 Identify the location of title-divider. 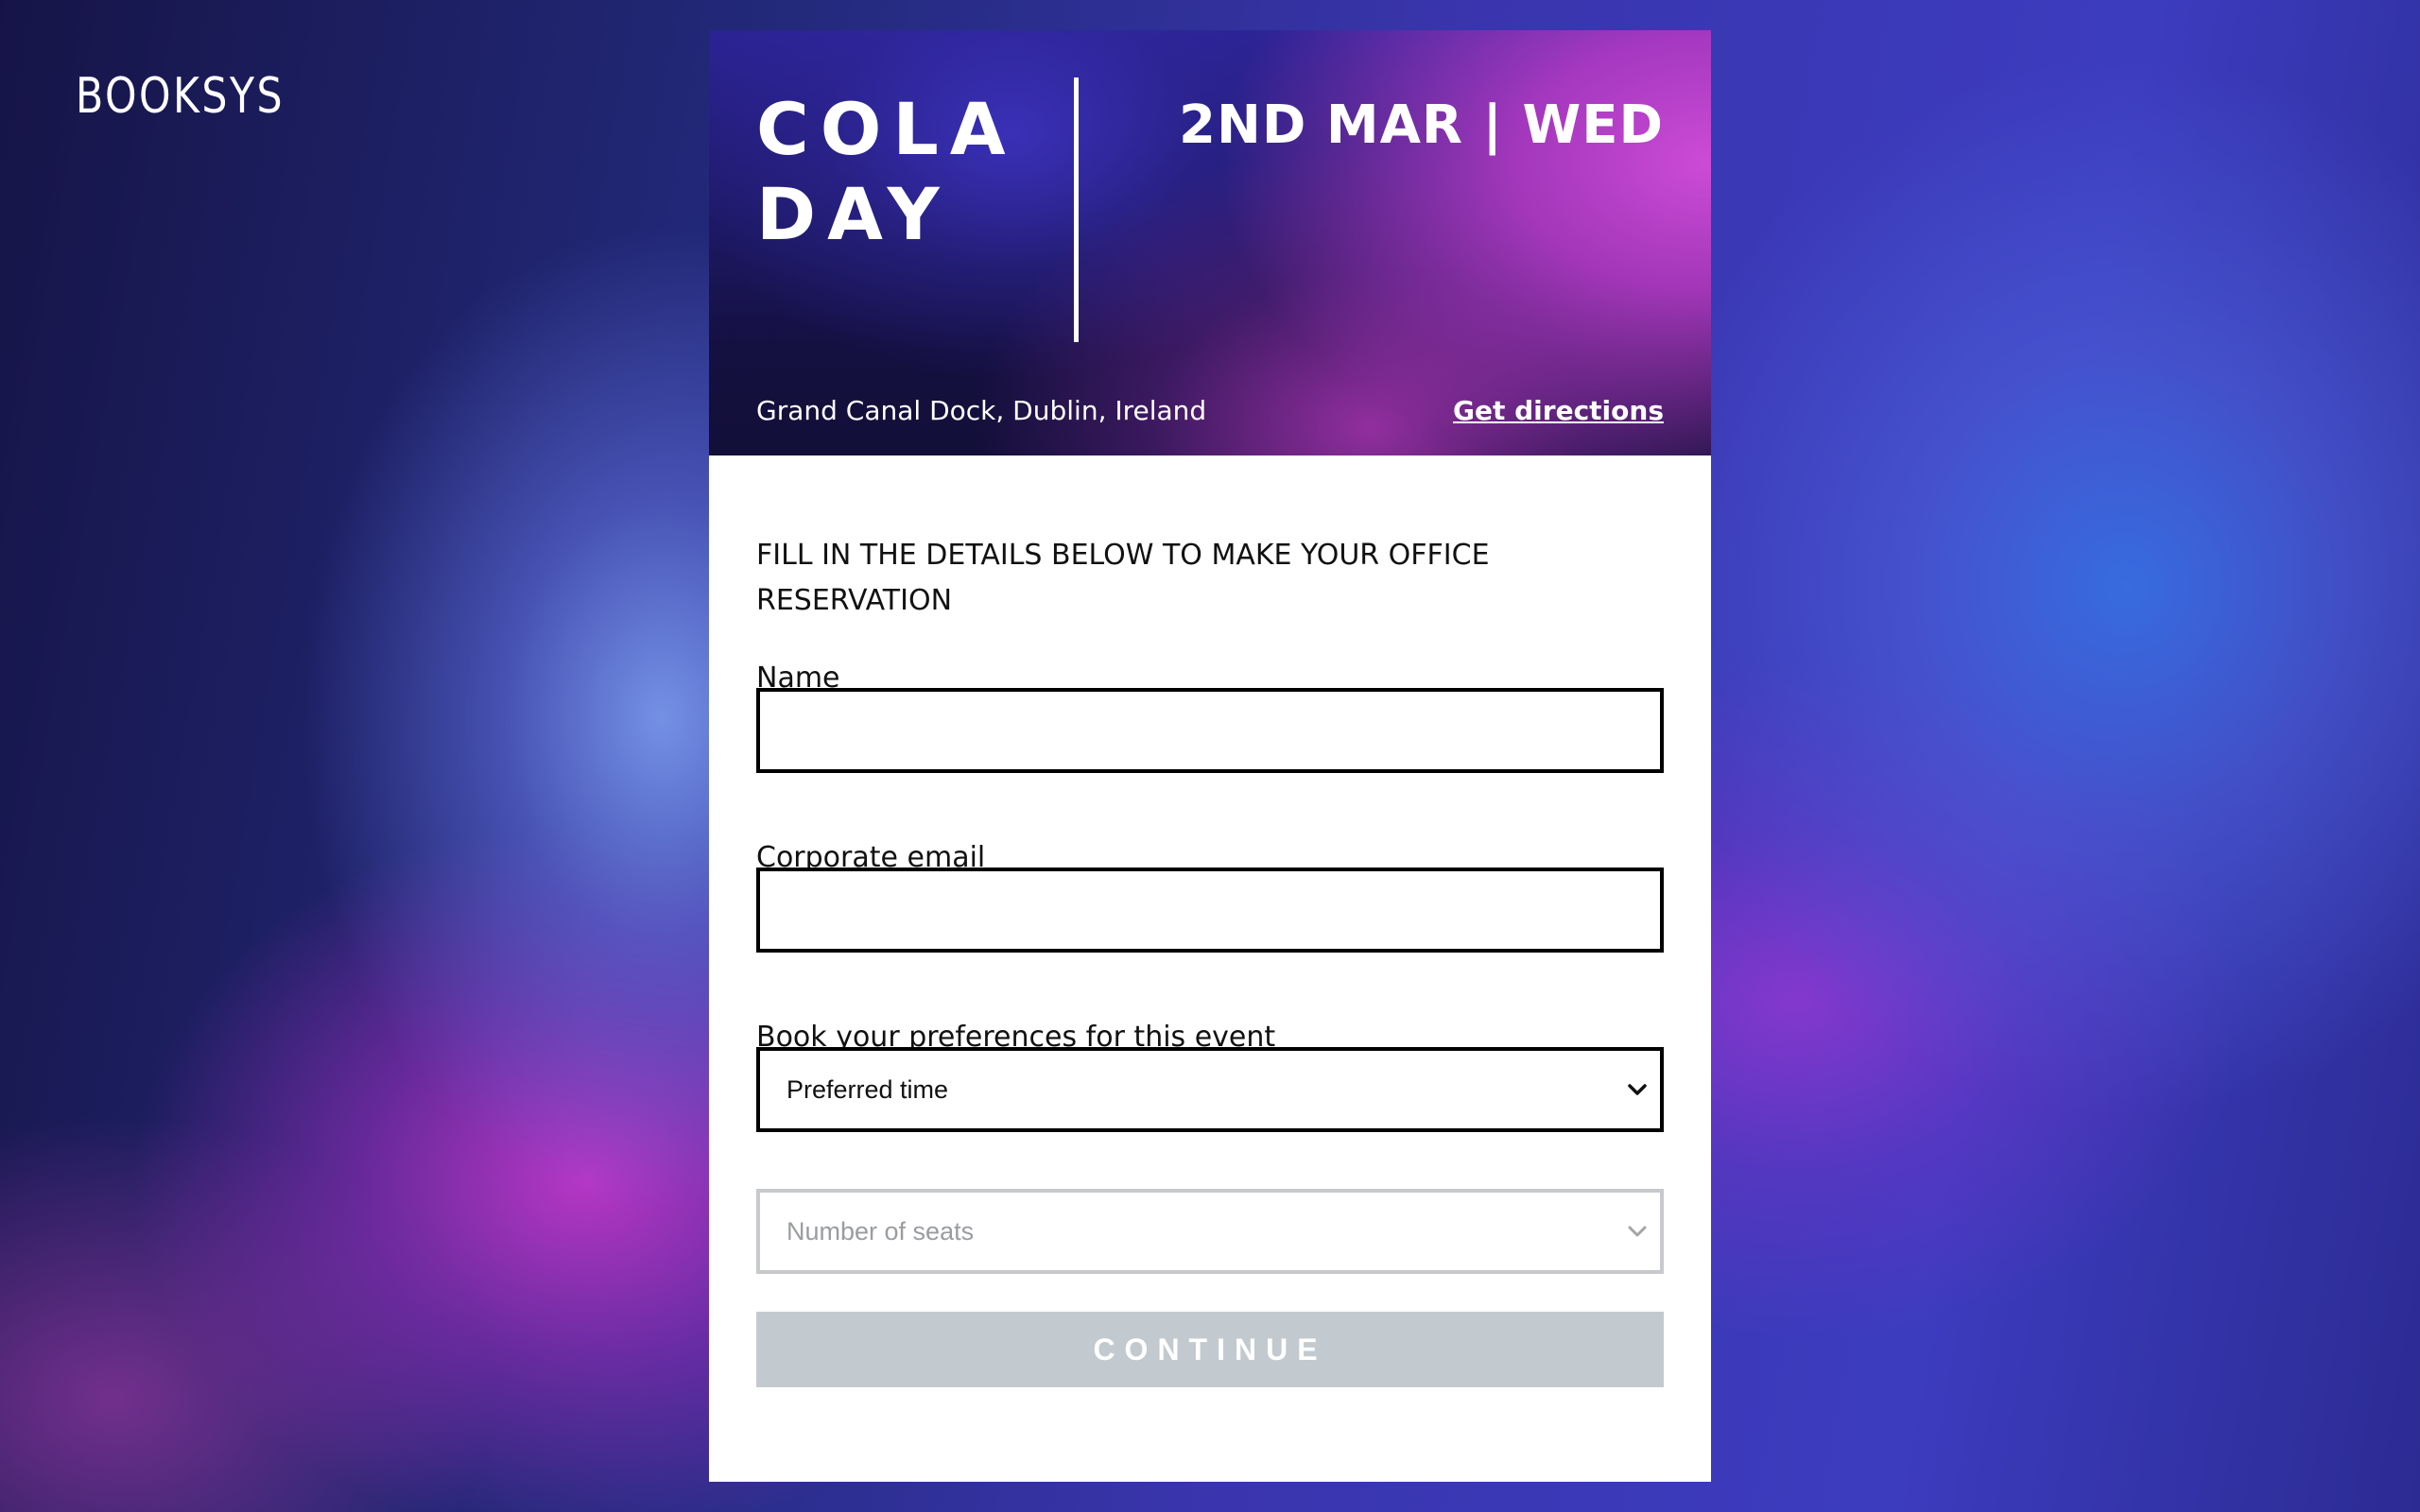
(1076, 209).